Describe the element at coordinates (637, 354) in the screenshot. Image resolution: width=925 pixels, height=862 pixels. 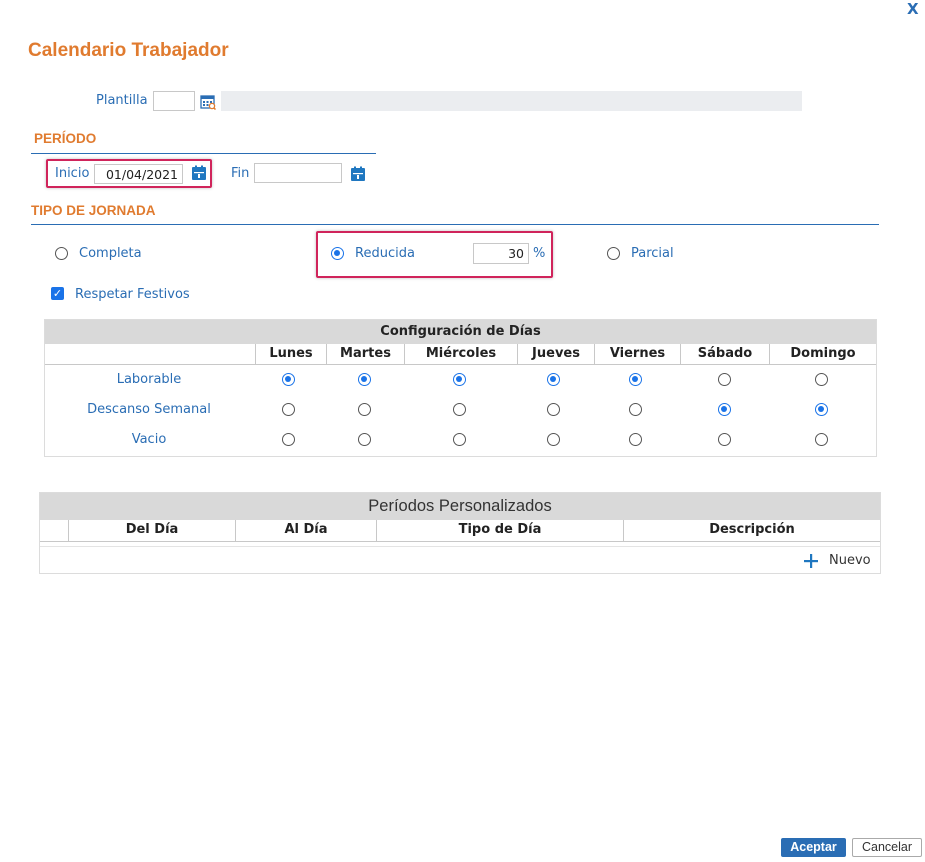
I see `day-header-viernes: Viernes` at that location.